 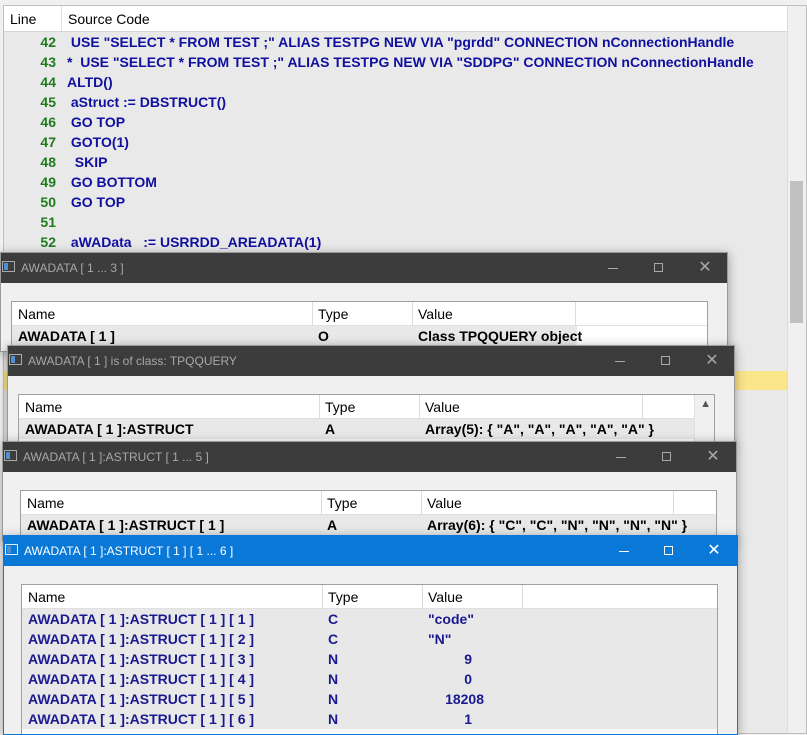 What do you see at coordinates (396, 182) in the screenshot?
I see `code-line-row: 49 GO BOTTOM` at bounding box center [396, 182].